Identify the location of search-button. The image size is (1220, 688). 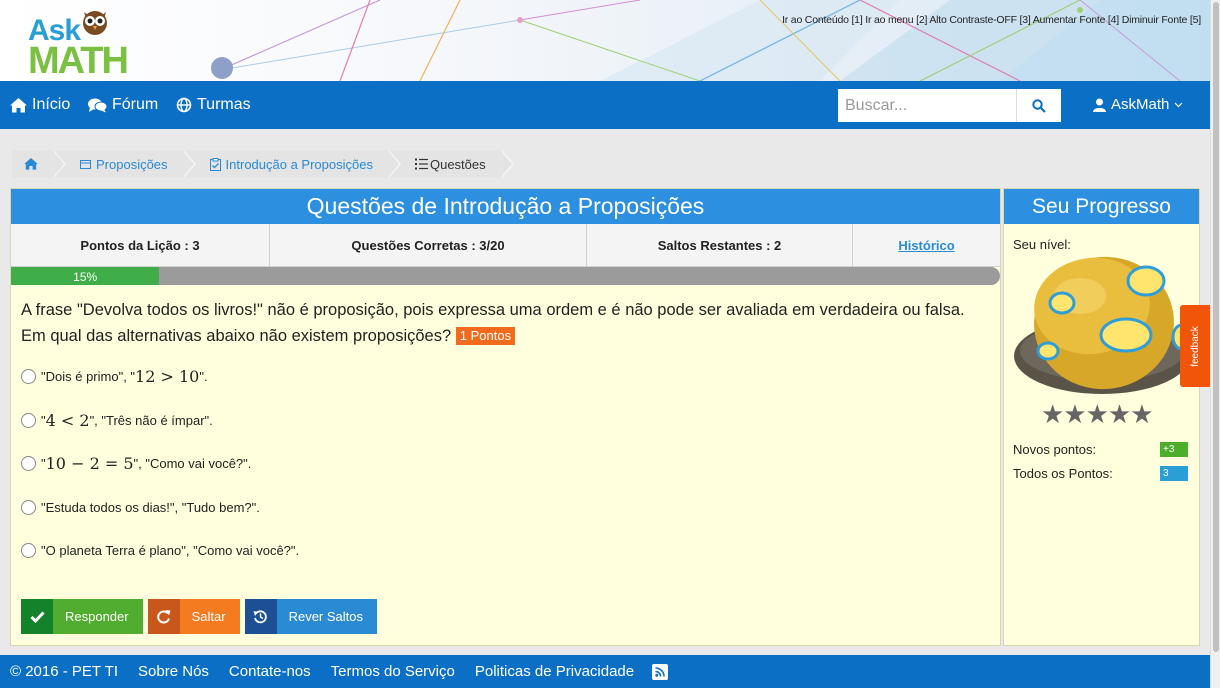
(1038, 105).